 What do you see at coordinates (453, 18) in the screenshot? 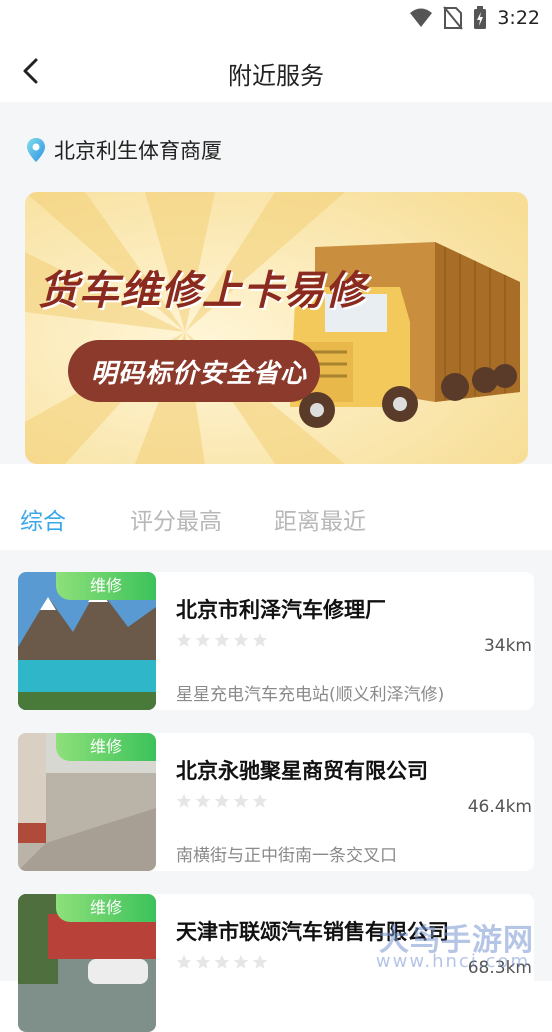
I see `no-sim-icon` at bounding box center [453, 18].